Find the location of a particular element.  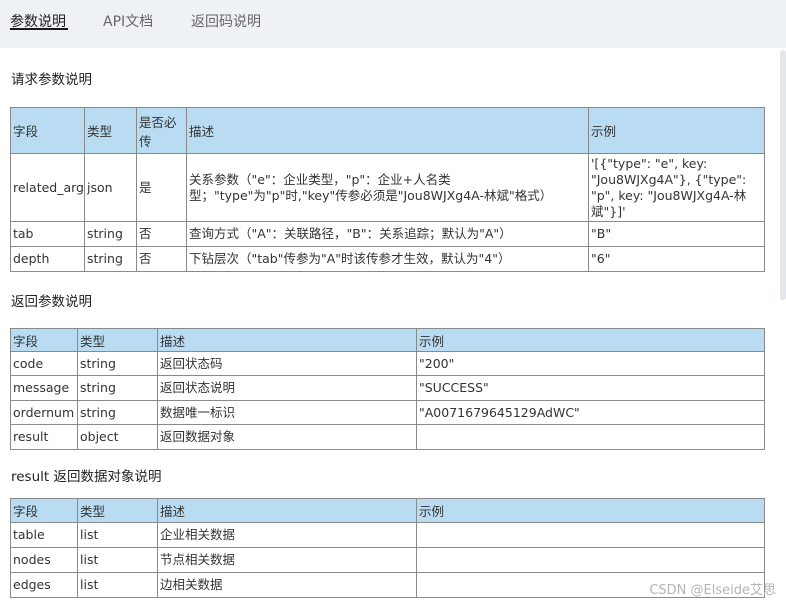

table-cell: 返回数据对象 is located at coordinates (287, 437).